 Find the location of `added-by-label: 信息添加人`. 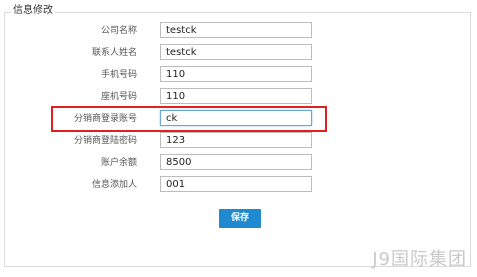

added-by-label: 信息添加人 is located at coordinates (114, 185).